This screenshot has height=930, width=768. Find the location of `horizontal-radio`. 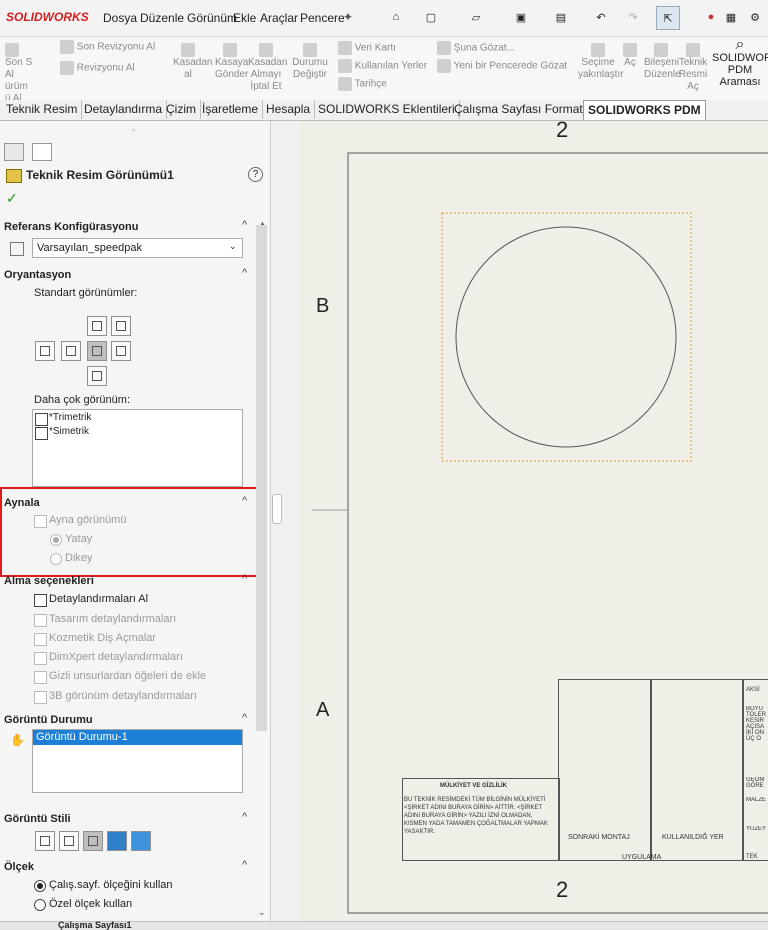

horizontal-radio is located at coordinates (56, 540).